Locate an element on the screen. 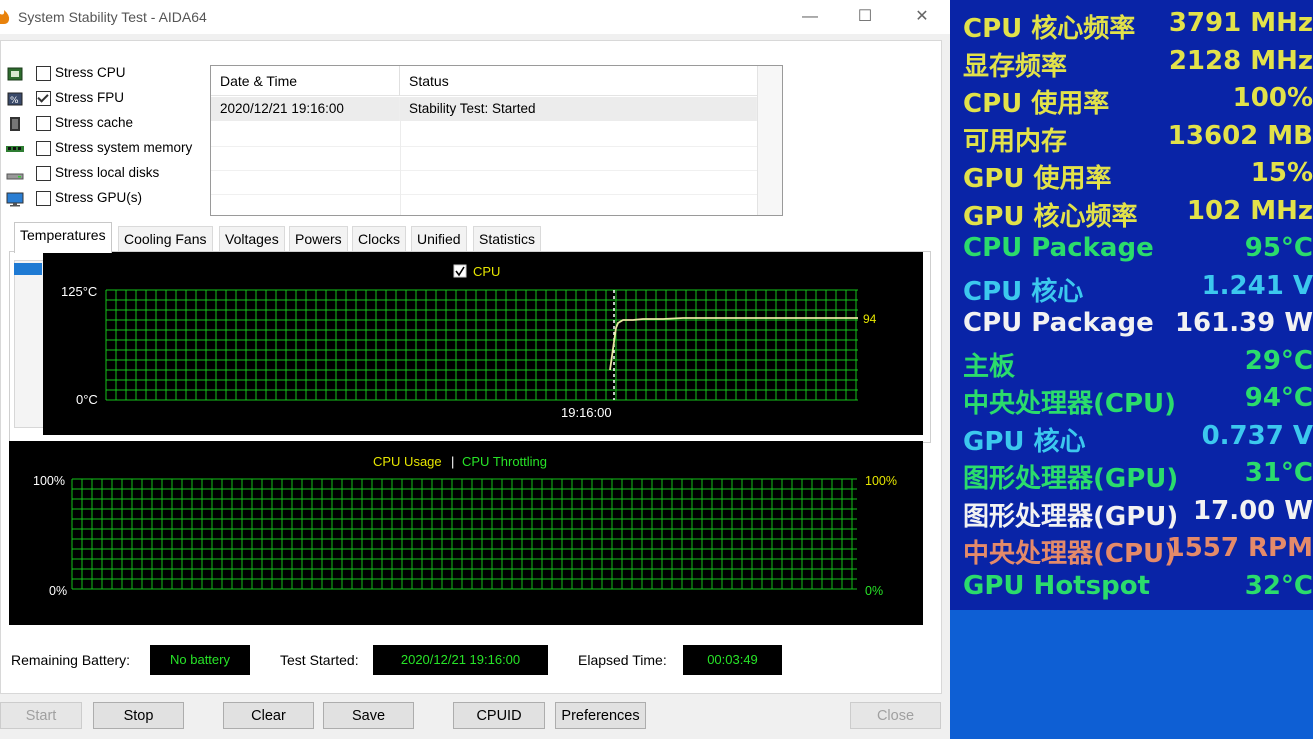  osd-sensor-value: 17.00 W is located at coordinates (1253, 510).